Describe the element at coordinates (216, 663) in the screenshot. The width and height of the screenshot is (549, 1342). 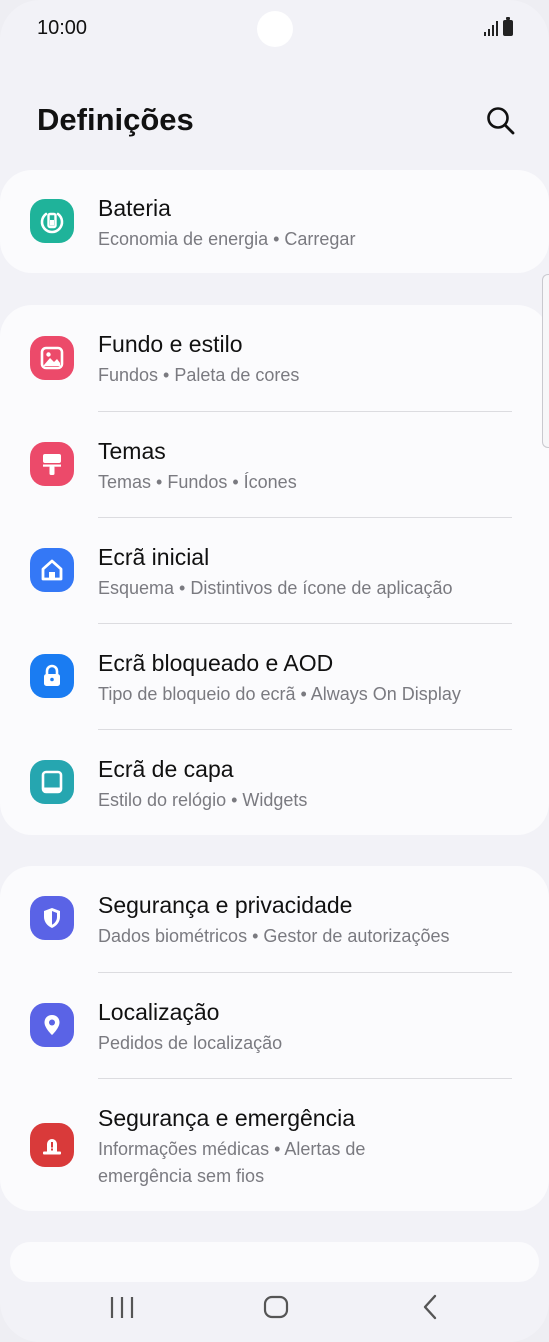
I see `setting-title: Ecrã bloqueado e AOD` at that location.